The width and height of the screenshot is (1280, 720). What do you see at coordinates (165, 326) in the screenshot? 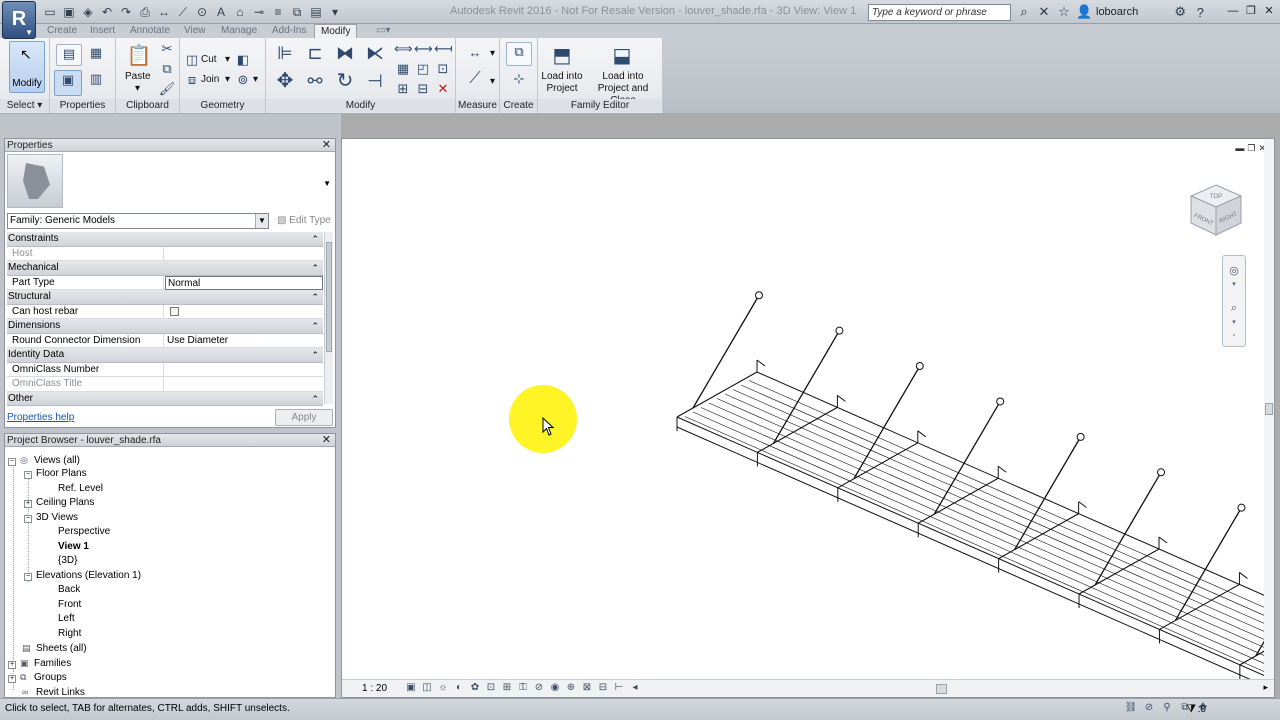
I see `section-dimensions: Dimensions ⌃` at bounding box center [165, 326].